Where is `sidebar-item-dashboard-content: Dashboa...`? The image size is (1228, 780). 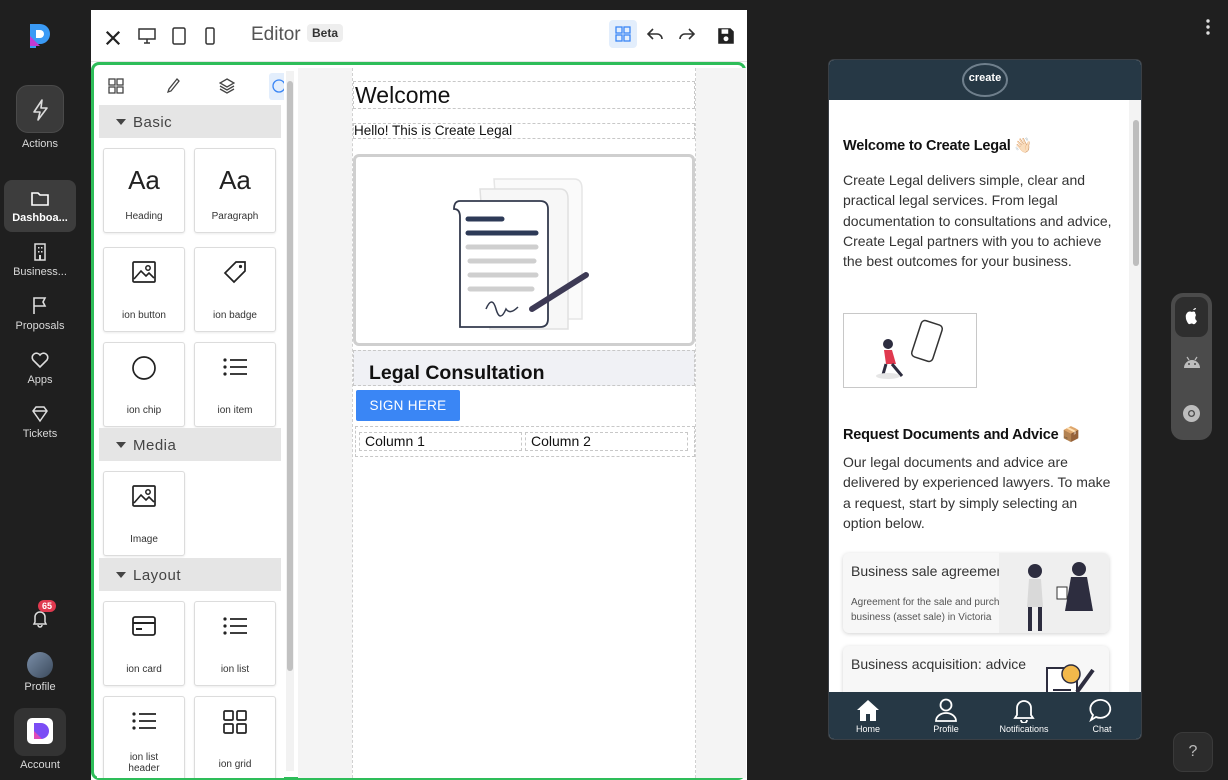 sidebar-item-dashboard-content: Dashboa... is located at coordinates (40, 206).